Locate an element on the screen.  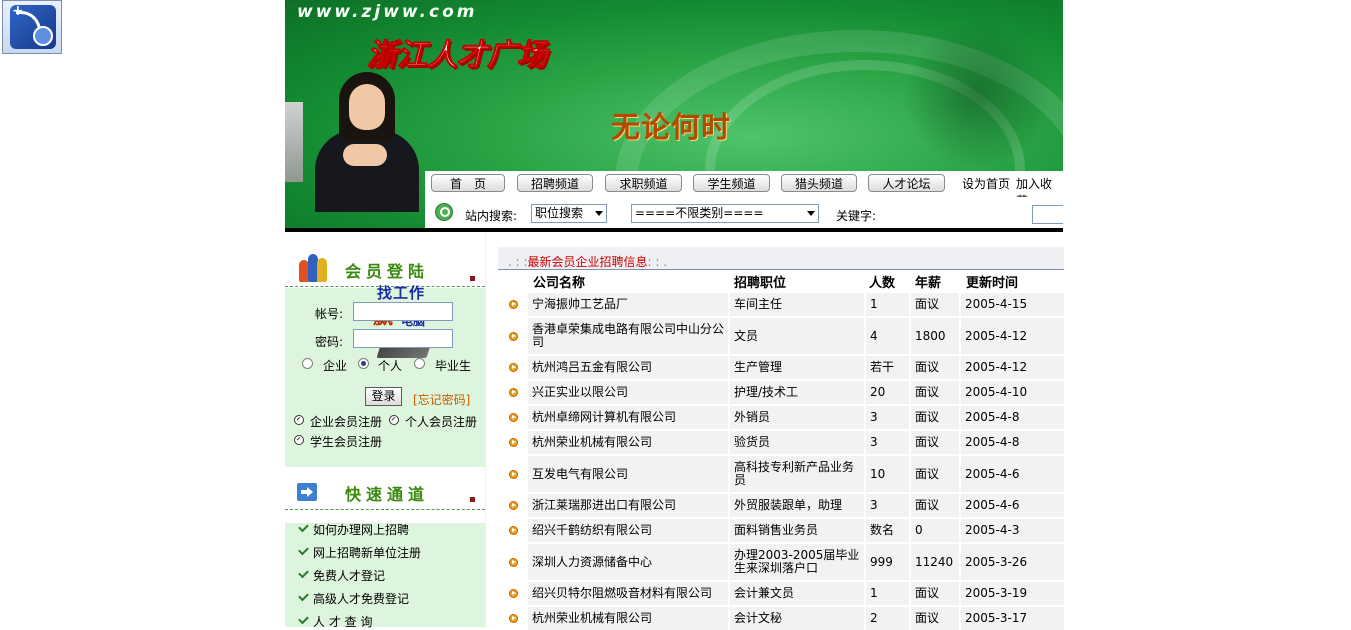
table-row: 宁海振帅工艺品厂 车间主任 1 面议 2005-4-15 is located at coordinates (781, 304).